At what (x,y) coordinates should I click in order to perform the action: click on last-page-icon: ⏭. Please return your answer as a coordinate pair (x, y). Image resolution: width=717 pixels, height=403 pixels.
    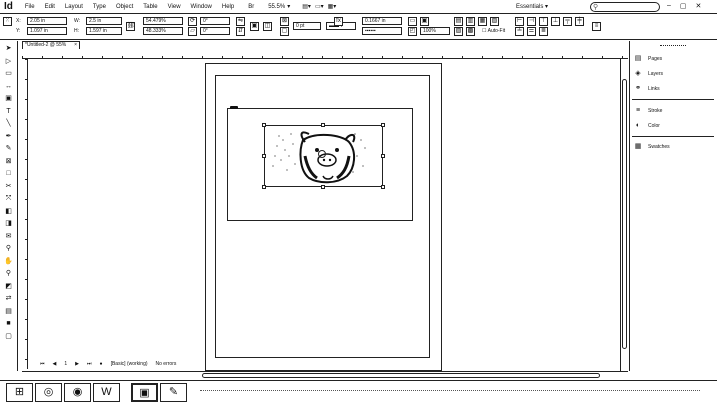
    Looking at the image, I should click on (89, 364).